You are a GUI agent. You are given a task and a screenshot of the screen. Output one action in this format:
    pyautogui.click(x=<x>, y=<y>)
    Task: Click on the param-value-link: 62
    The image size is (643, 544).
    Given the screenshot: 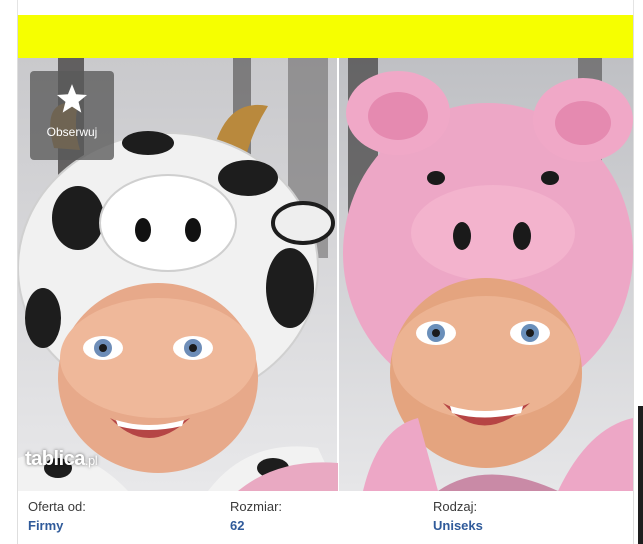 What is the action you would take?
    pyautogui.click(x=256, y=525)
    